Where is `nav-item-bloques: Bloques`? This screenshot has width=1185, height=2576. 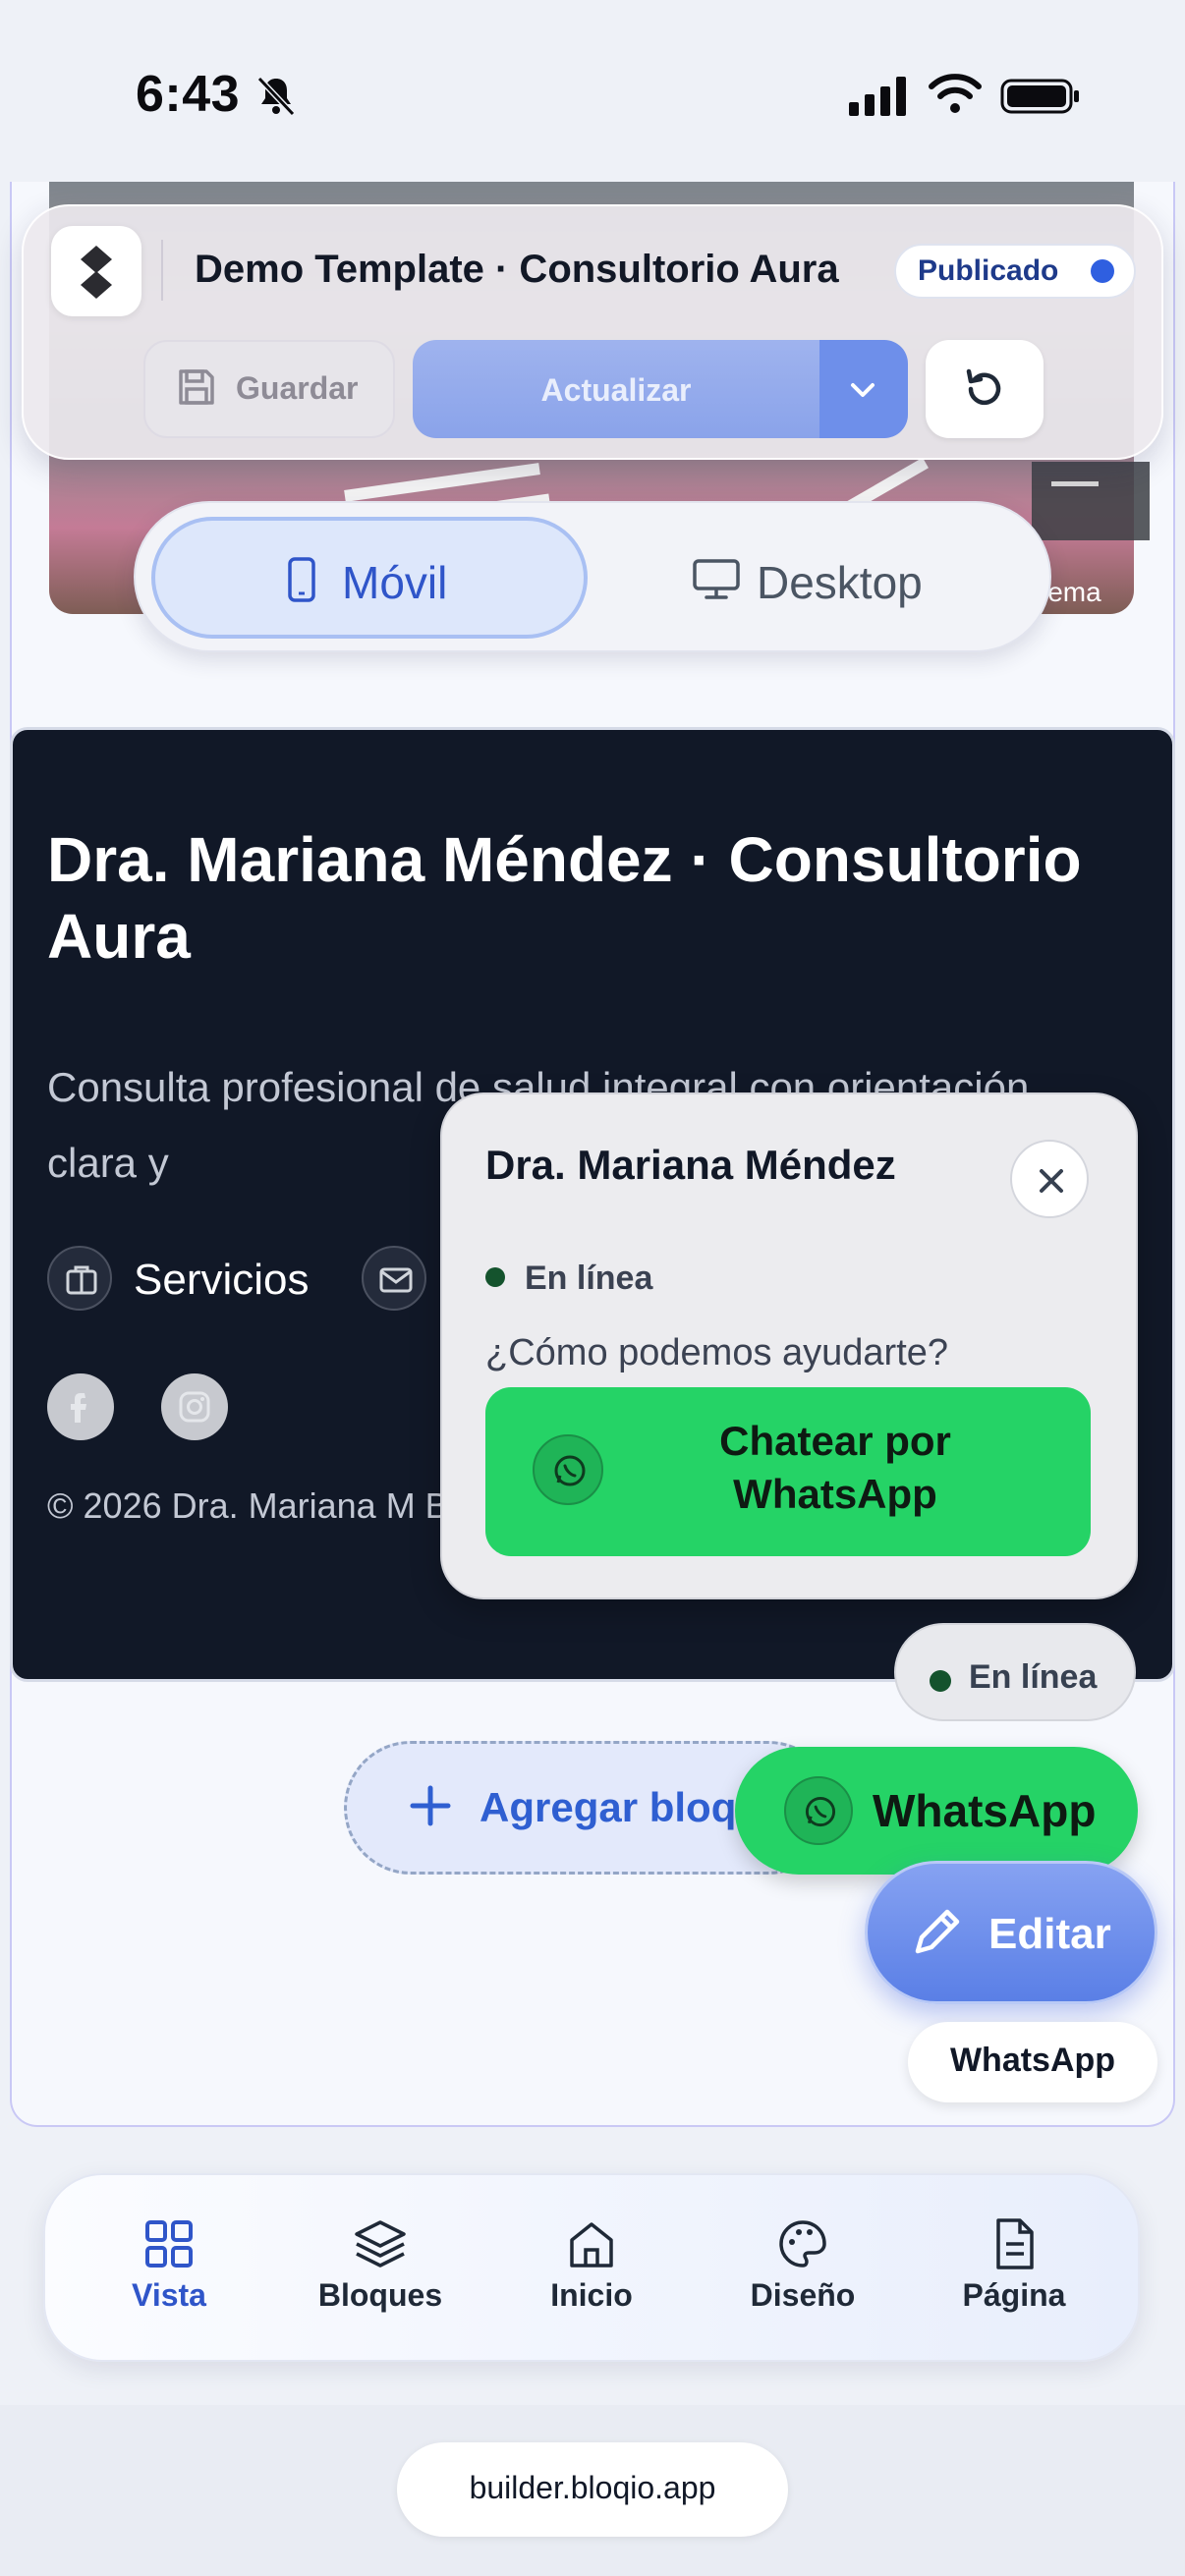 nav-item-bloques: Bloques is located at coordinates (381, 2275).